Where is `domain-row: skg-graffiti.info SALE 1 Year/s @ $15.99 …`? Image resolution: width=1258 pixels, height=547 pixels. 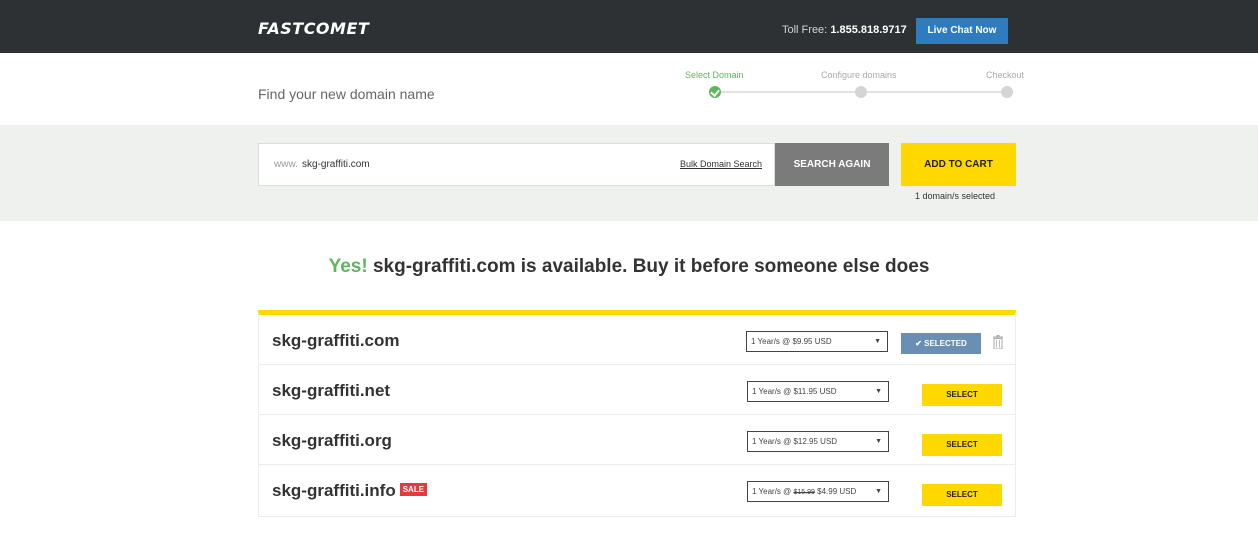
domain-row: skg-graffiti.info SALE 1 Year/s @ $15.99 … is located at coordinates (637, 490).